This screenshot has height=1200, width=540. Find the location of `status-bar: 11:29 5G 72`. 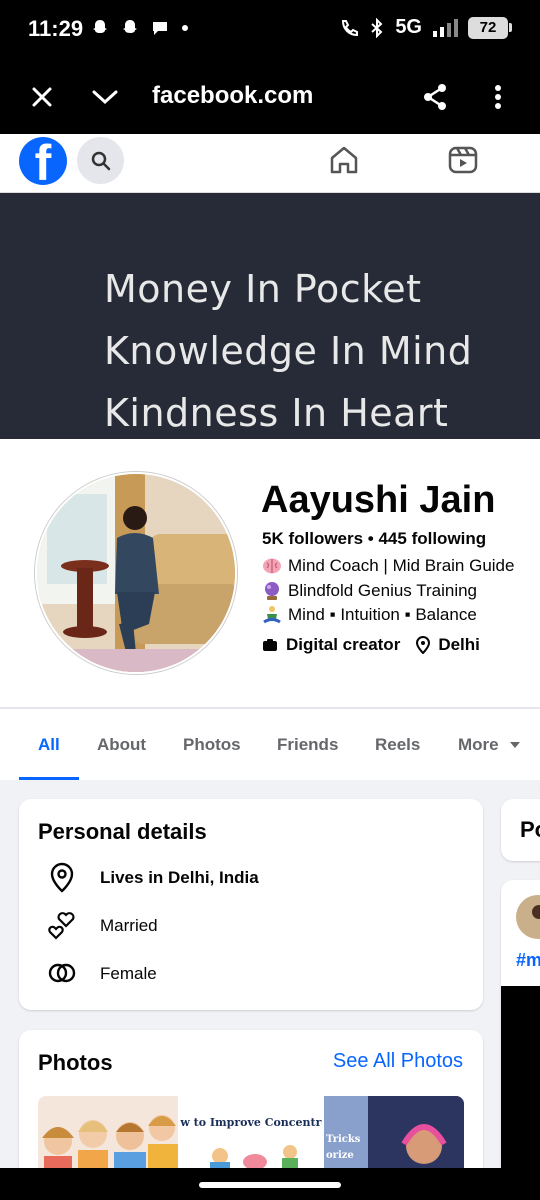

status-bar: 11:29 5G 72 is located at coordinates (270, 30).